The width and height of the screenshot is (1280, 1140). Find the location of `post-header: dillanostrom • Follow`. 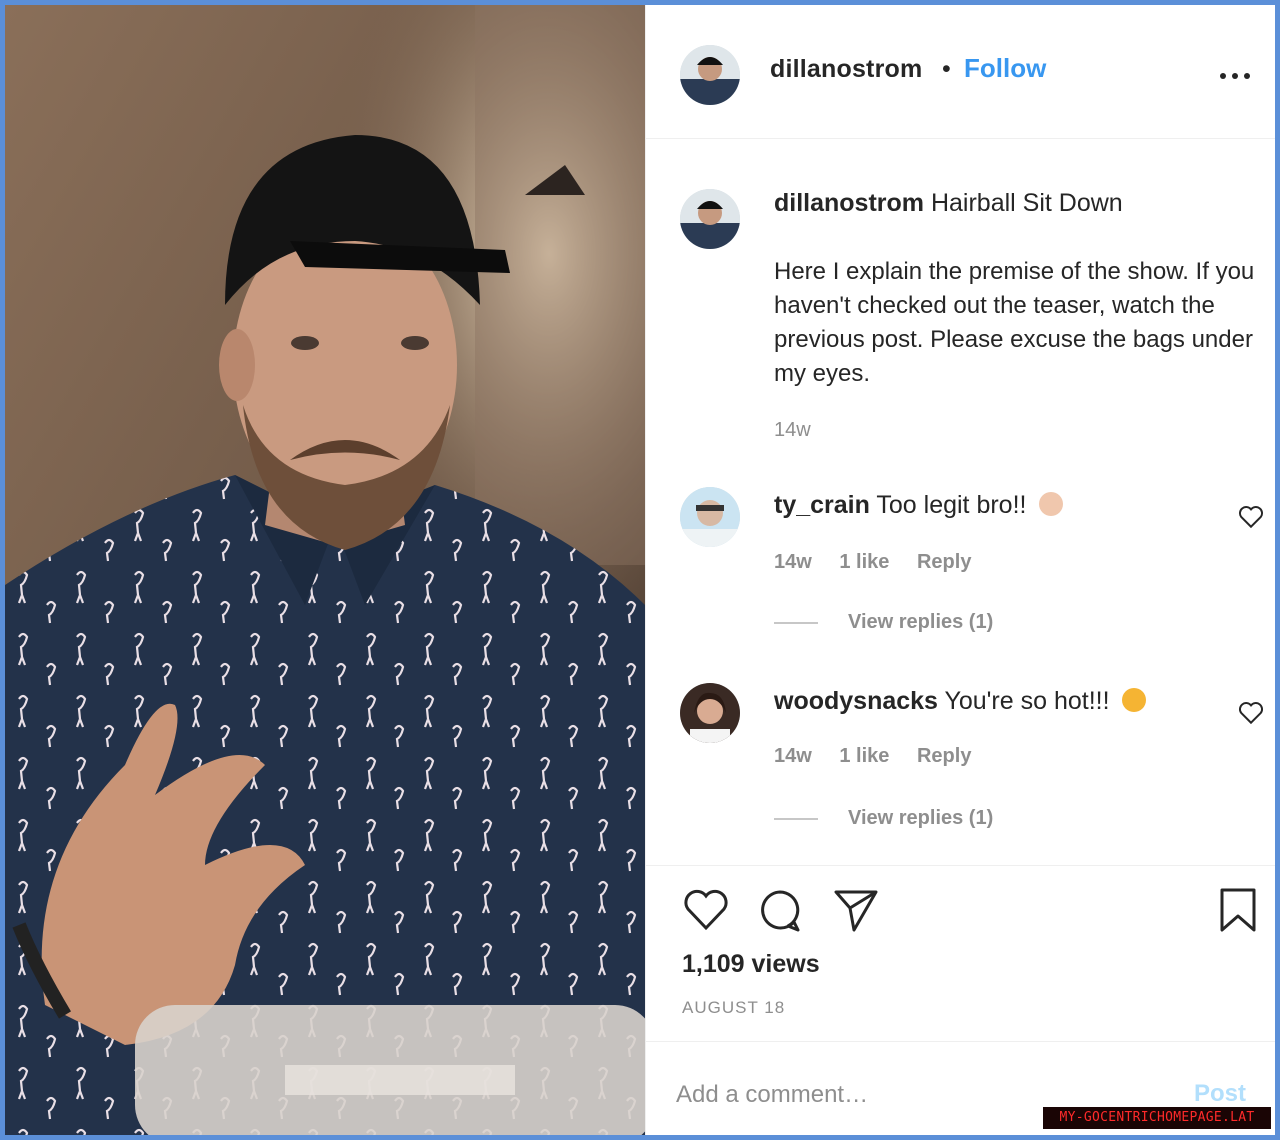

post-header: dillanostrom • Follow is located at coordinates (960, 72).